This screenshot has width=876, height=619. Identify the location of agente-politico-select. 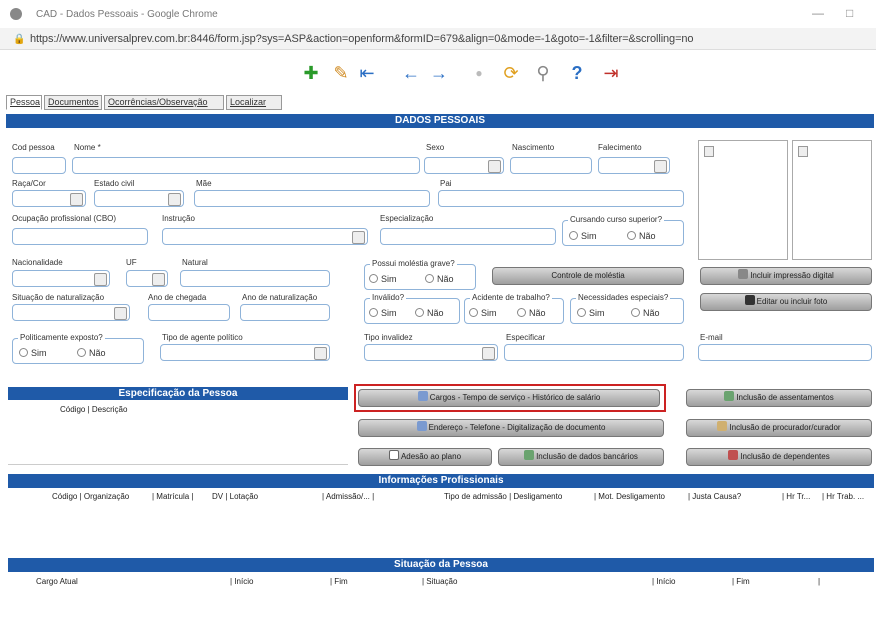
(245, 352).